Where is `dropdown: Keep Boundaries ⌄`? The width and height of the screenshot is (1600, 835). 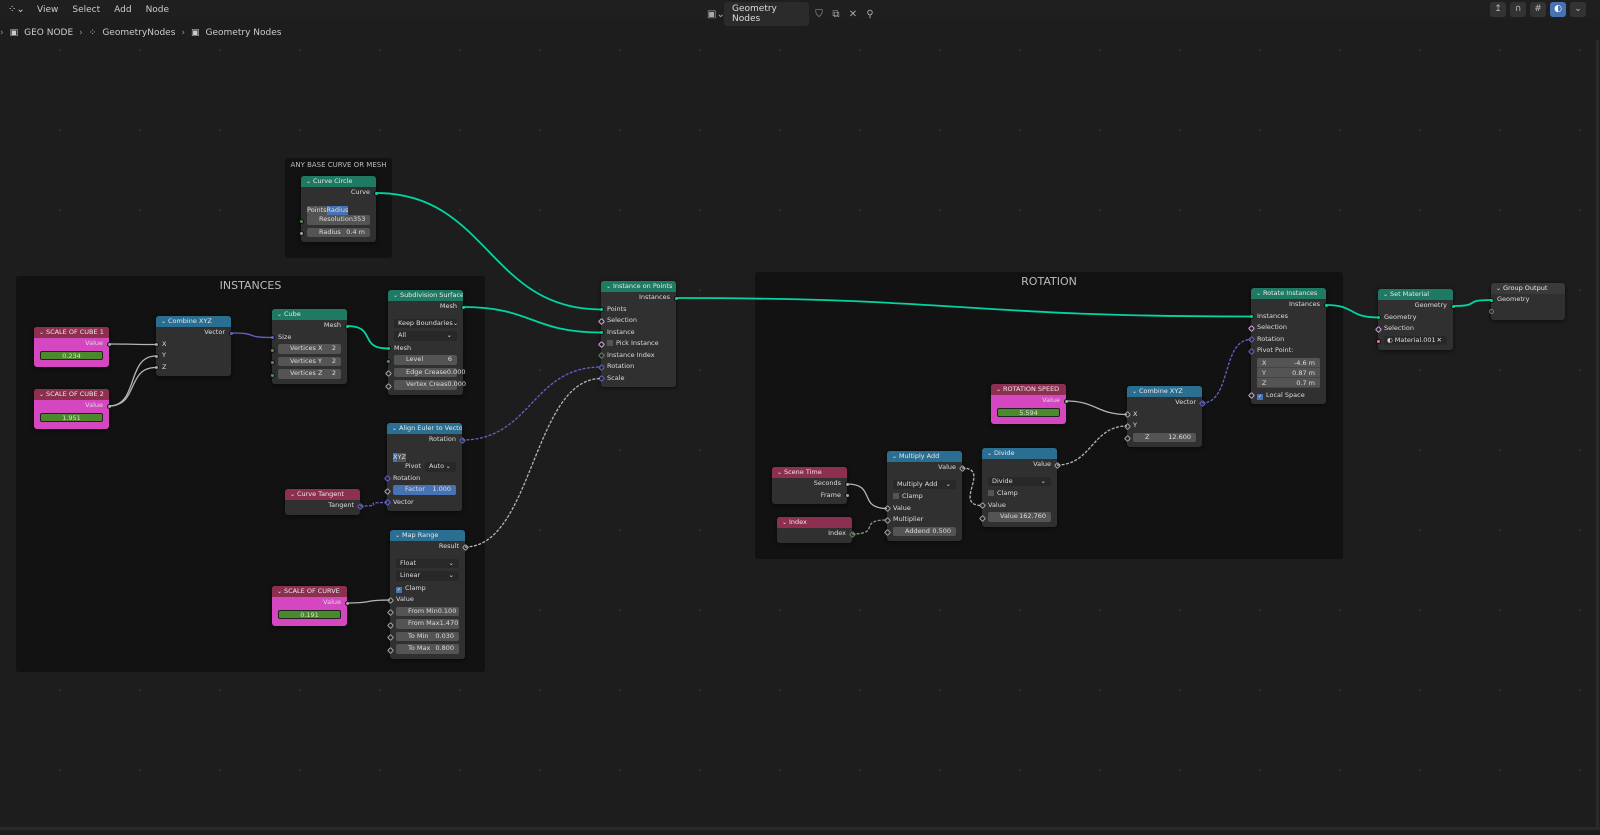
dropdown: Keep Boundaries ⌄ is located at coordinates (426, 323).